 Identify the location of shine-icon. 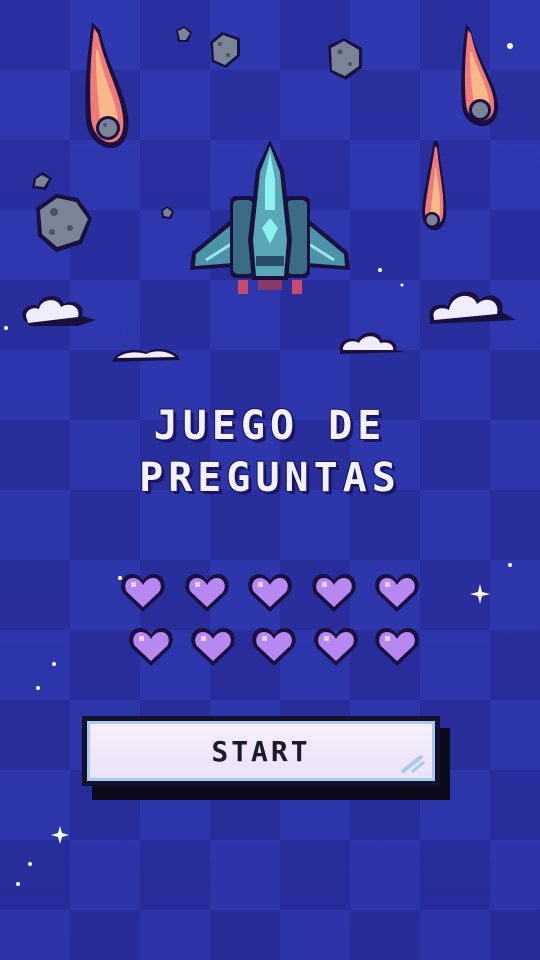
(412, 764).